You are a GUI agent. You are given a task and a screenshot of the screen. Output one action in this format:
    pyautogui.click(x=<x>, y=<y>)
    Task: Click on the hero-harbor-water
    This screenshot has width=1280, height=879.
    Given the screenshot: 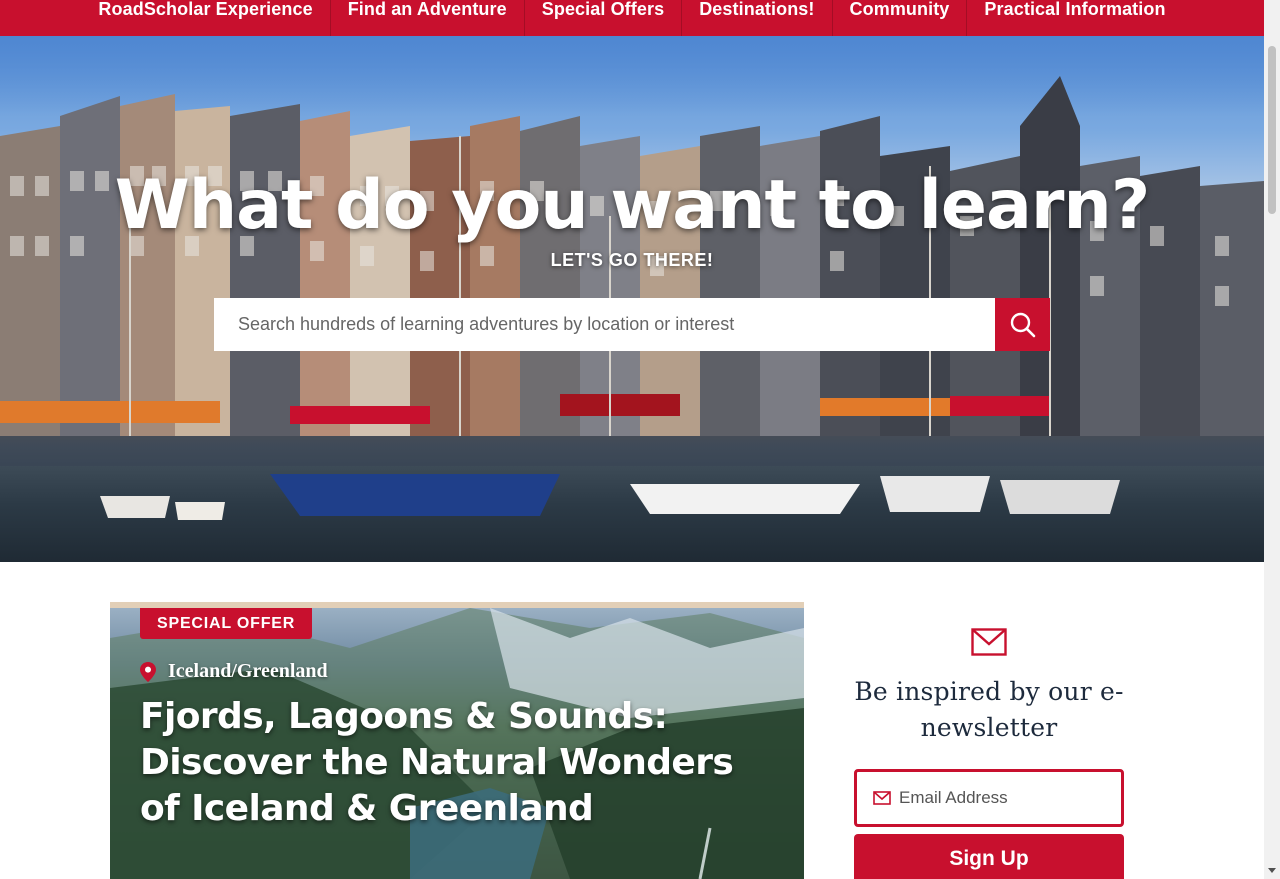 What is the action you would take?
    pyautogui.click(x=632, y=514)
    